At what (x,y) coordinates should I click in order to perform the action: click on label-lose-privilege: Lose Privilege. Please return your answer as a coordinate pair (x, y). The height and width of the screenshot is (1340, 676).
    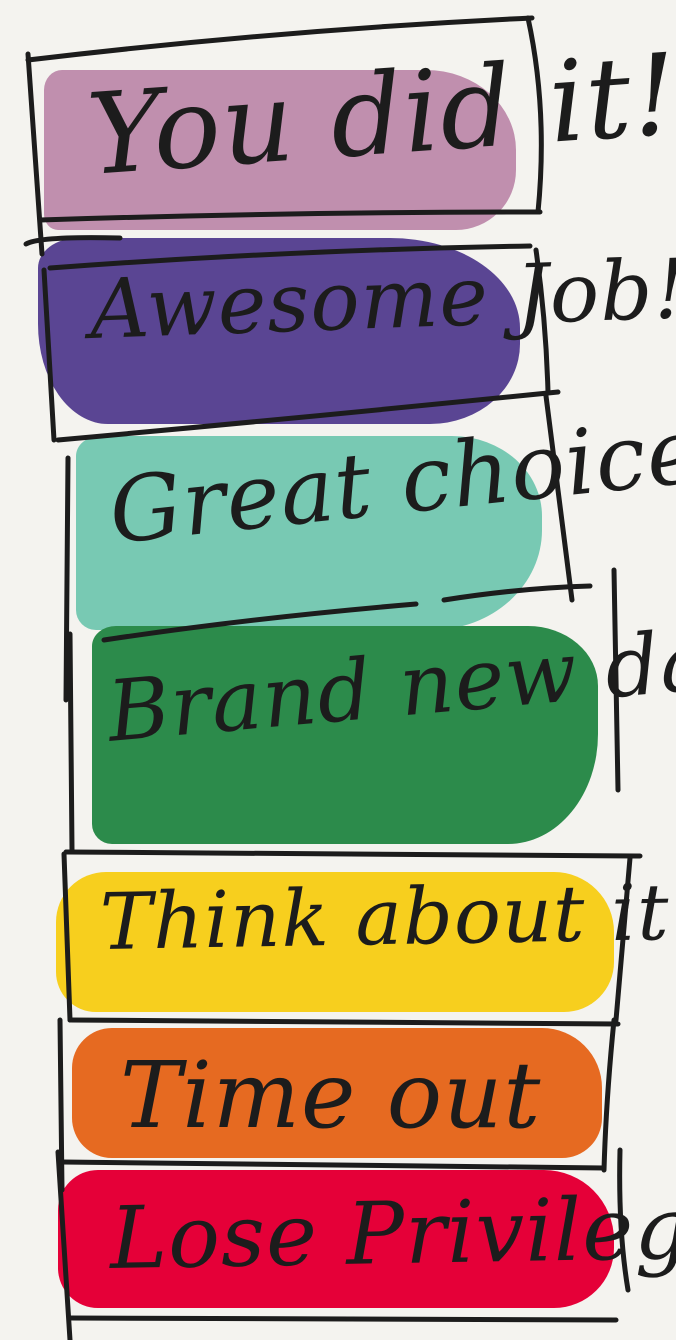
    Looking at the image, I should click on (392, 1233).